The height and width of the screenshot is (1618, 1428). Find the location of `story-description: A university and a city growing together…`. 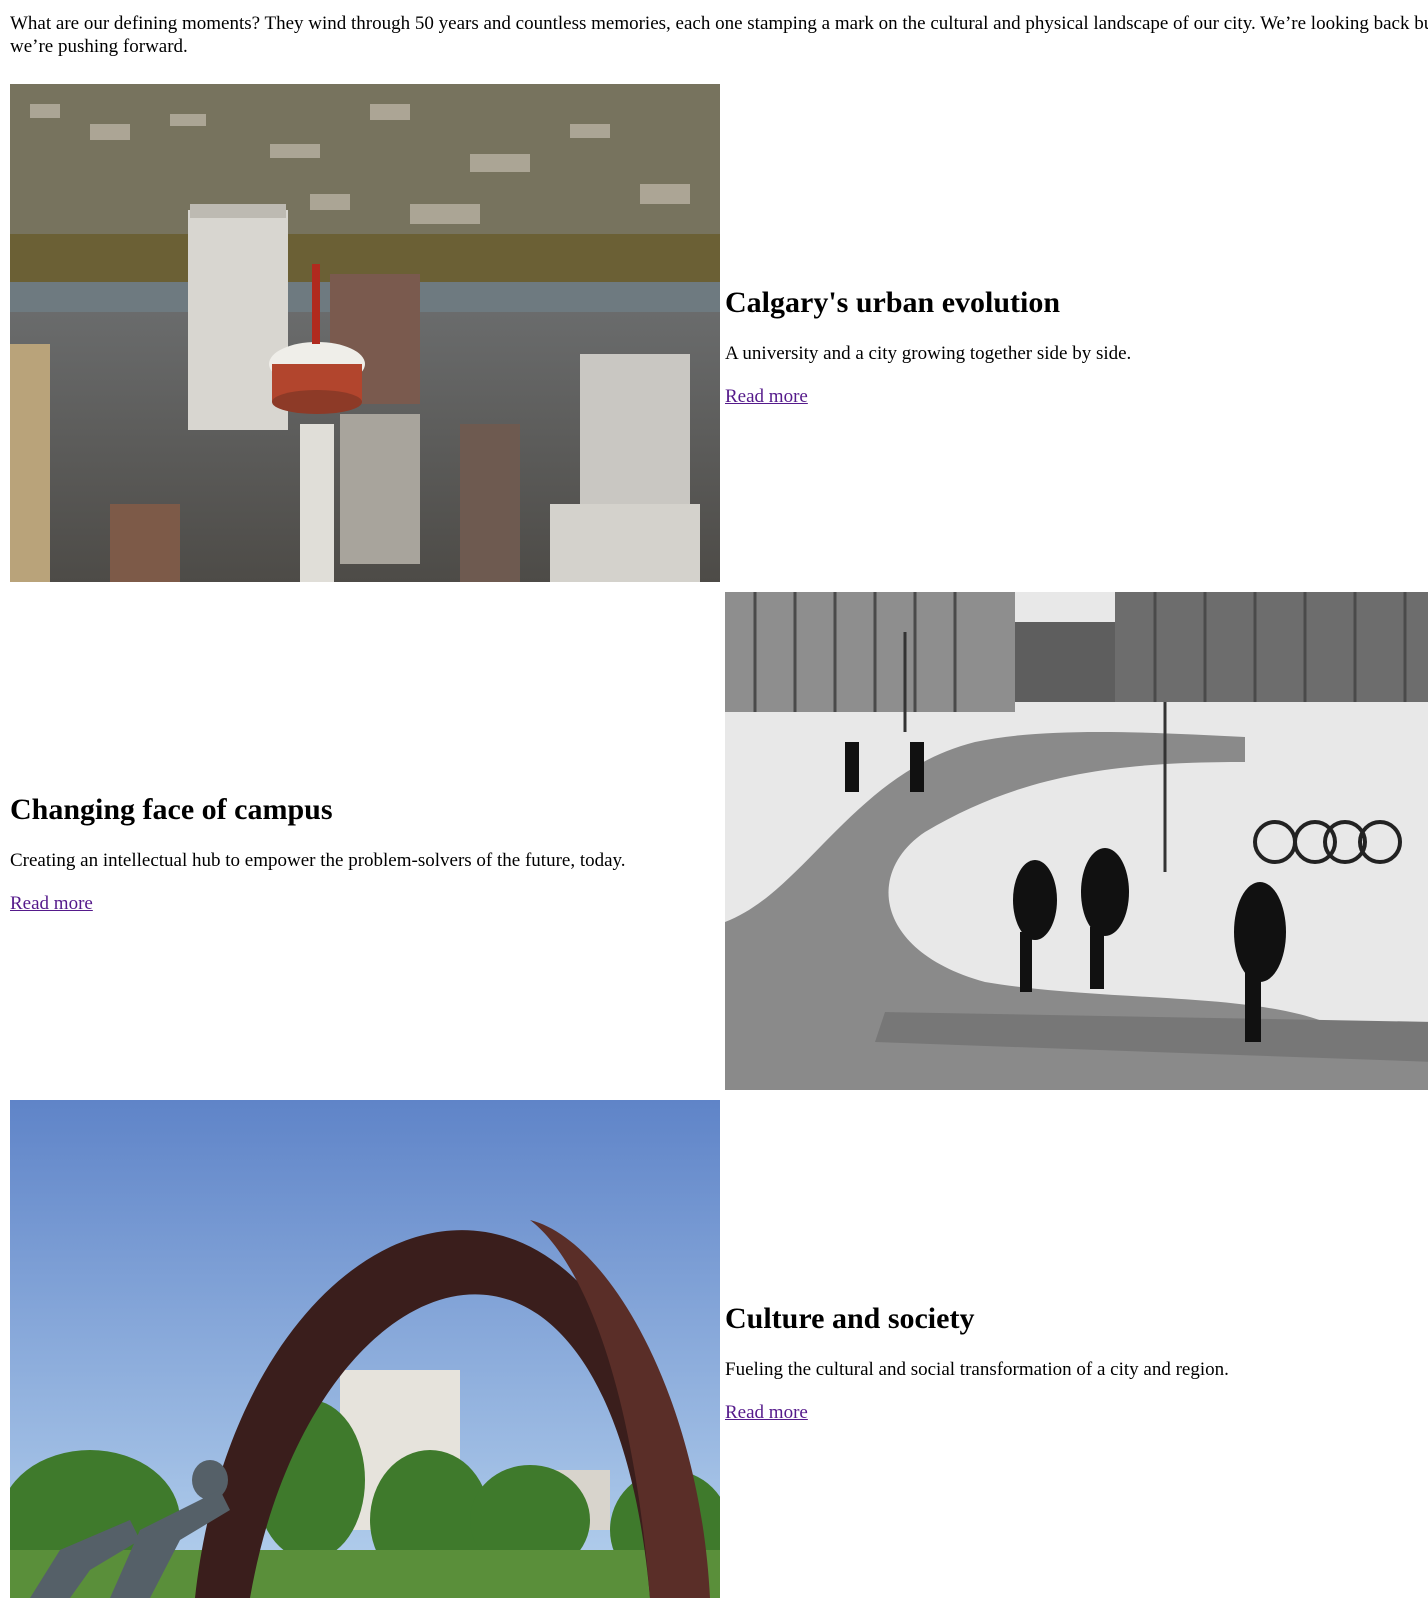

story-description: A university and a city growing together… is located at coordinates (928, 353).